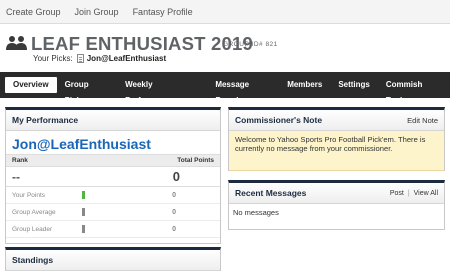 The image size is (450, 271). What do you see at coordinates (279, 120) in the screenshot?
I see `commissioners-note-title: Commissioner's Note` at bounding box center [279, 120].